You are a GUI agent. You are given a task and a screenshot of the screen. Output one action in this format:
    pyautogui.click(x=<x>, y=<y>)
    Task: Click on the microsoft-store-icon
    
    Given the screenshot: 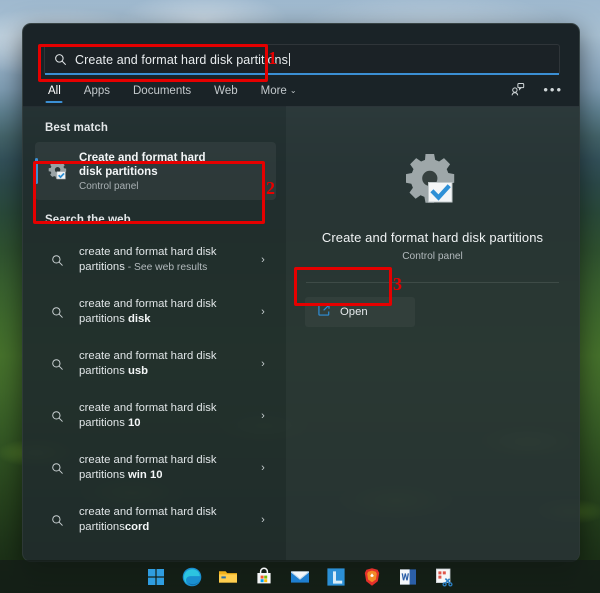 What is the action you would take?
    pyautogui.click(x=264, y=577)
    